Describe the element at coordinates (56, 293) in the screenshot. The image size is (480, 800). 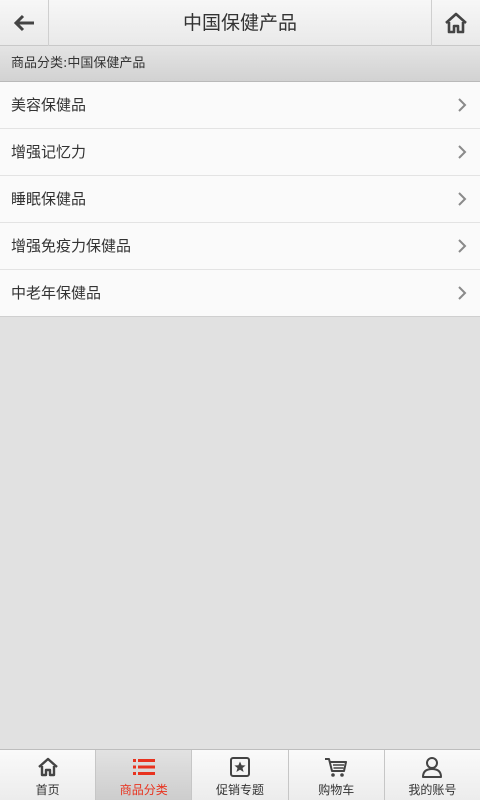
I see `list-item-label: 中老年保健品` at that location.